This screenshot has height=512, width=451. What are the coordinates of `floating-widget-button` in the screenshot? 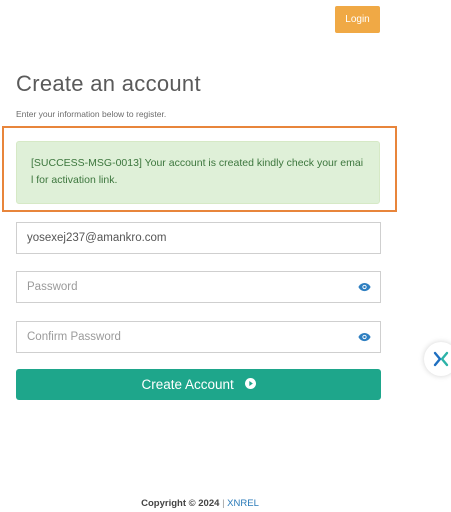 It's located at (437, 359).